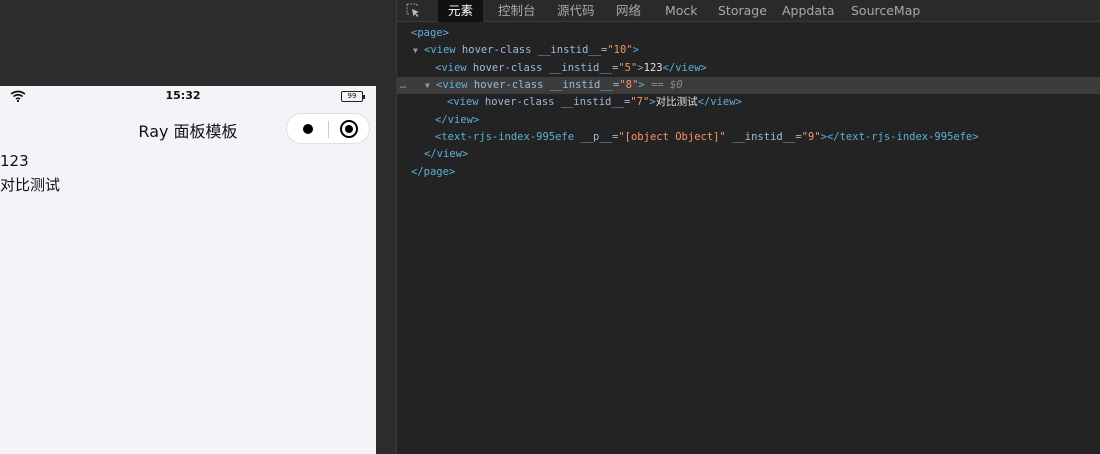 The image size is (1100, 454). I want to click on tree-tag: <text-rjs-index-995efe, so click(505, 137).